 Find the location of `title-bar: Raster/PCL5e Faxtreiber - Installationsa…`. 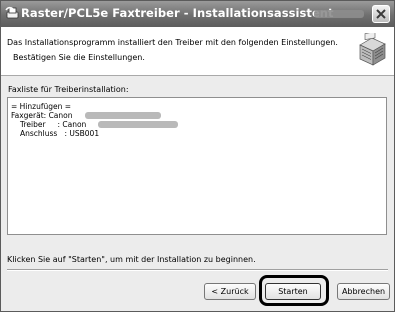

title-bar: Raster/PCL5e Faxtreiber - Installationsa… is located at coordinates (197, 14).